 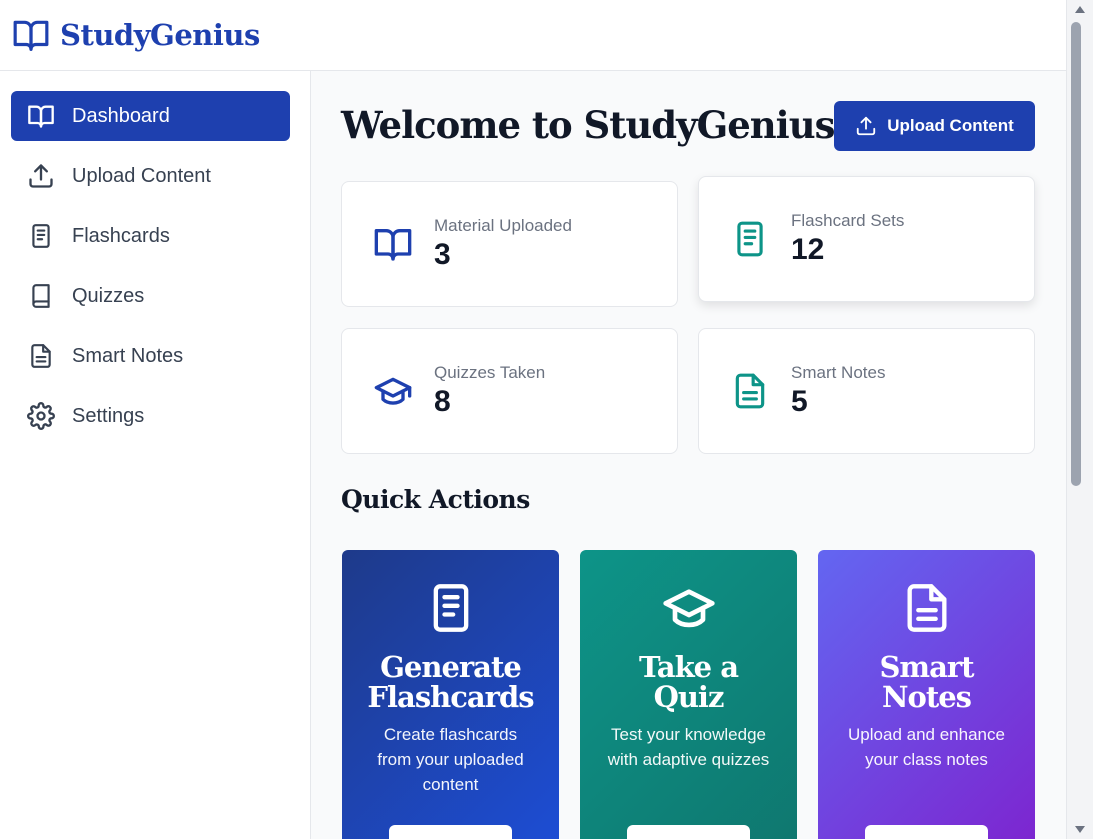 What do you see at coordinates (442, 254) in the screenshot?
I see `stat-value: 3` at bounding box center [442, 254].